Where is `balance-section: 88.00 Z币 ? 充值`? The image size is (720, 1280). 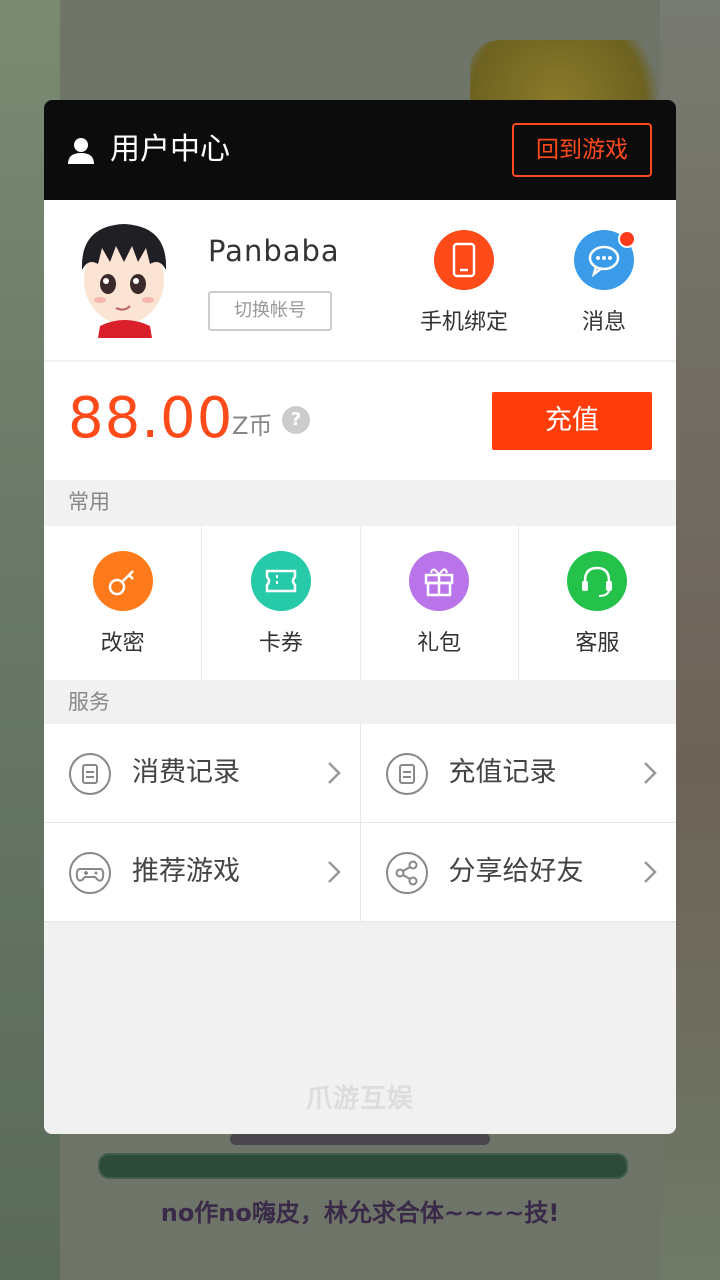
balance-section: 88.00 Z币 ? 充值 is located at coordinates (360, 421).